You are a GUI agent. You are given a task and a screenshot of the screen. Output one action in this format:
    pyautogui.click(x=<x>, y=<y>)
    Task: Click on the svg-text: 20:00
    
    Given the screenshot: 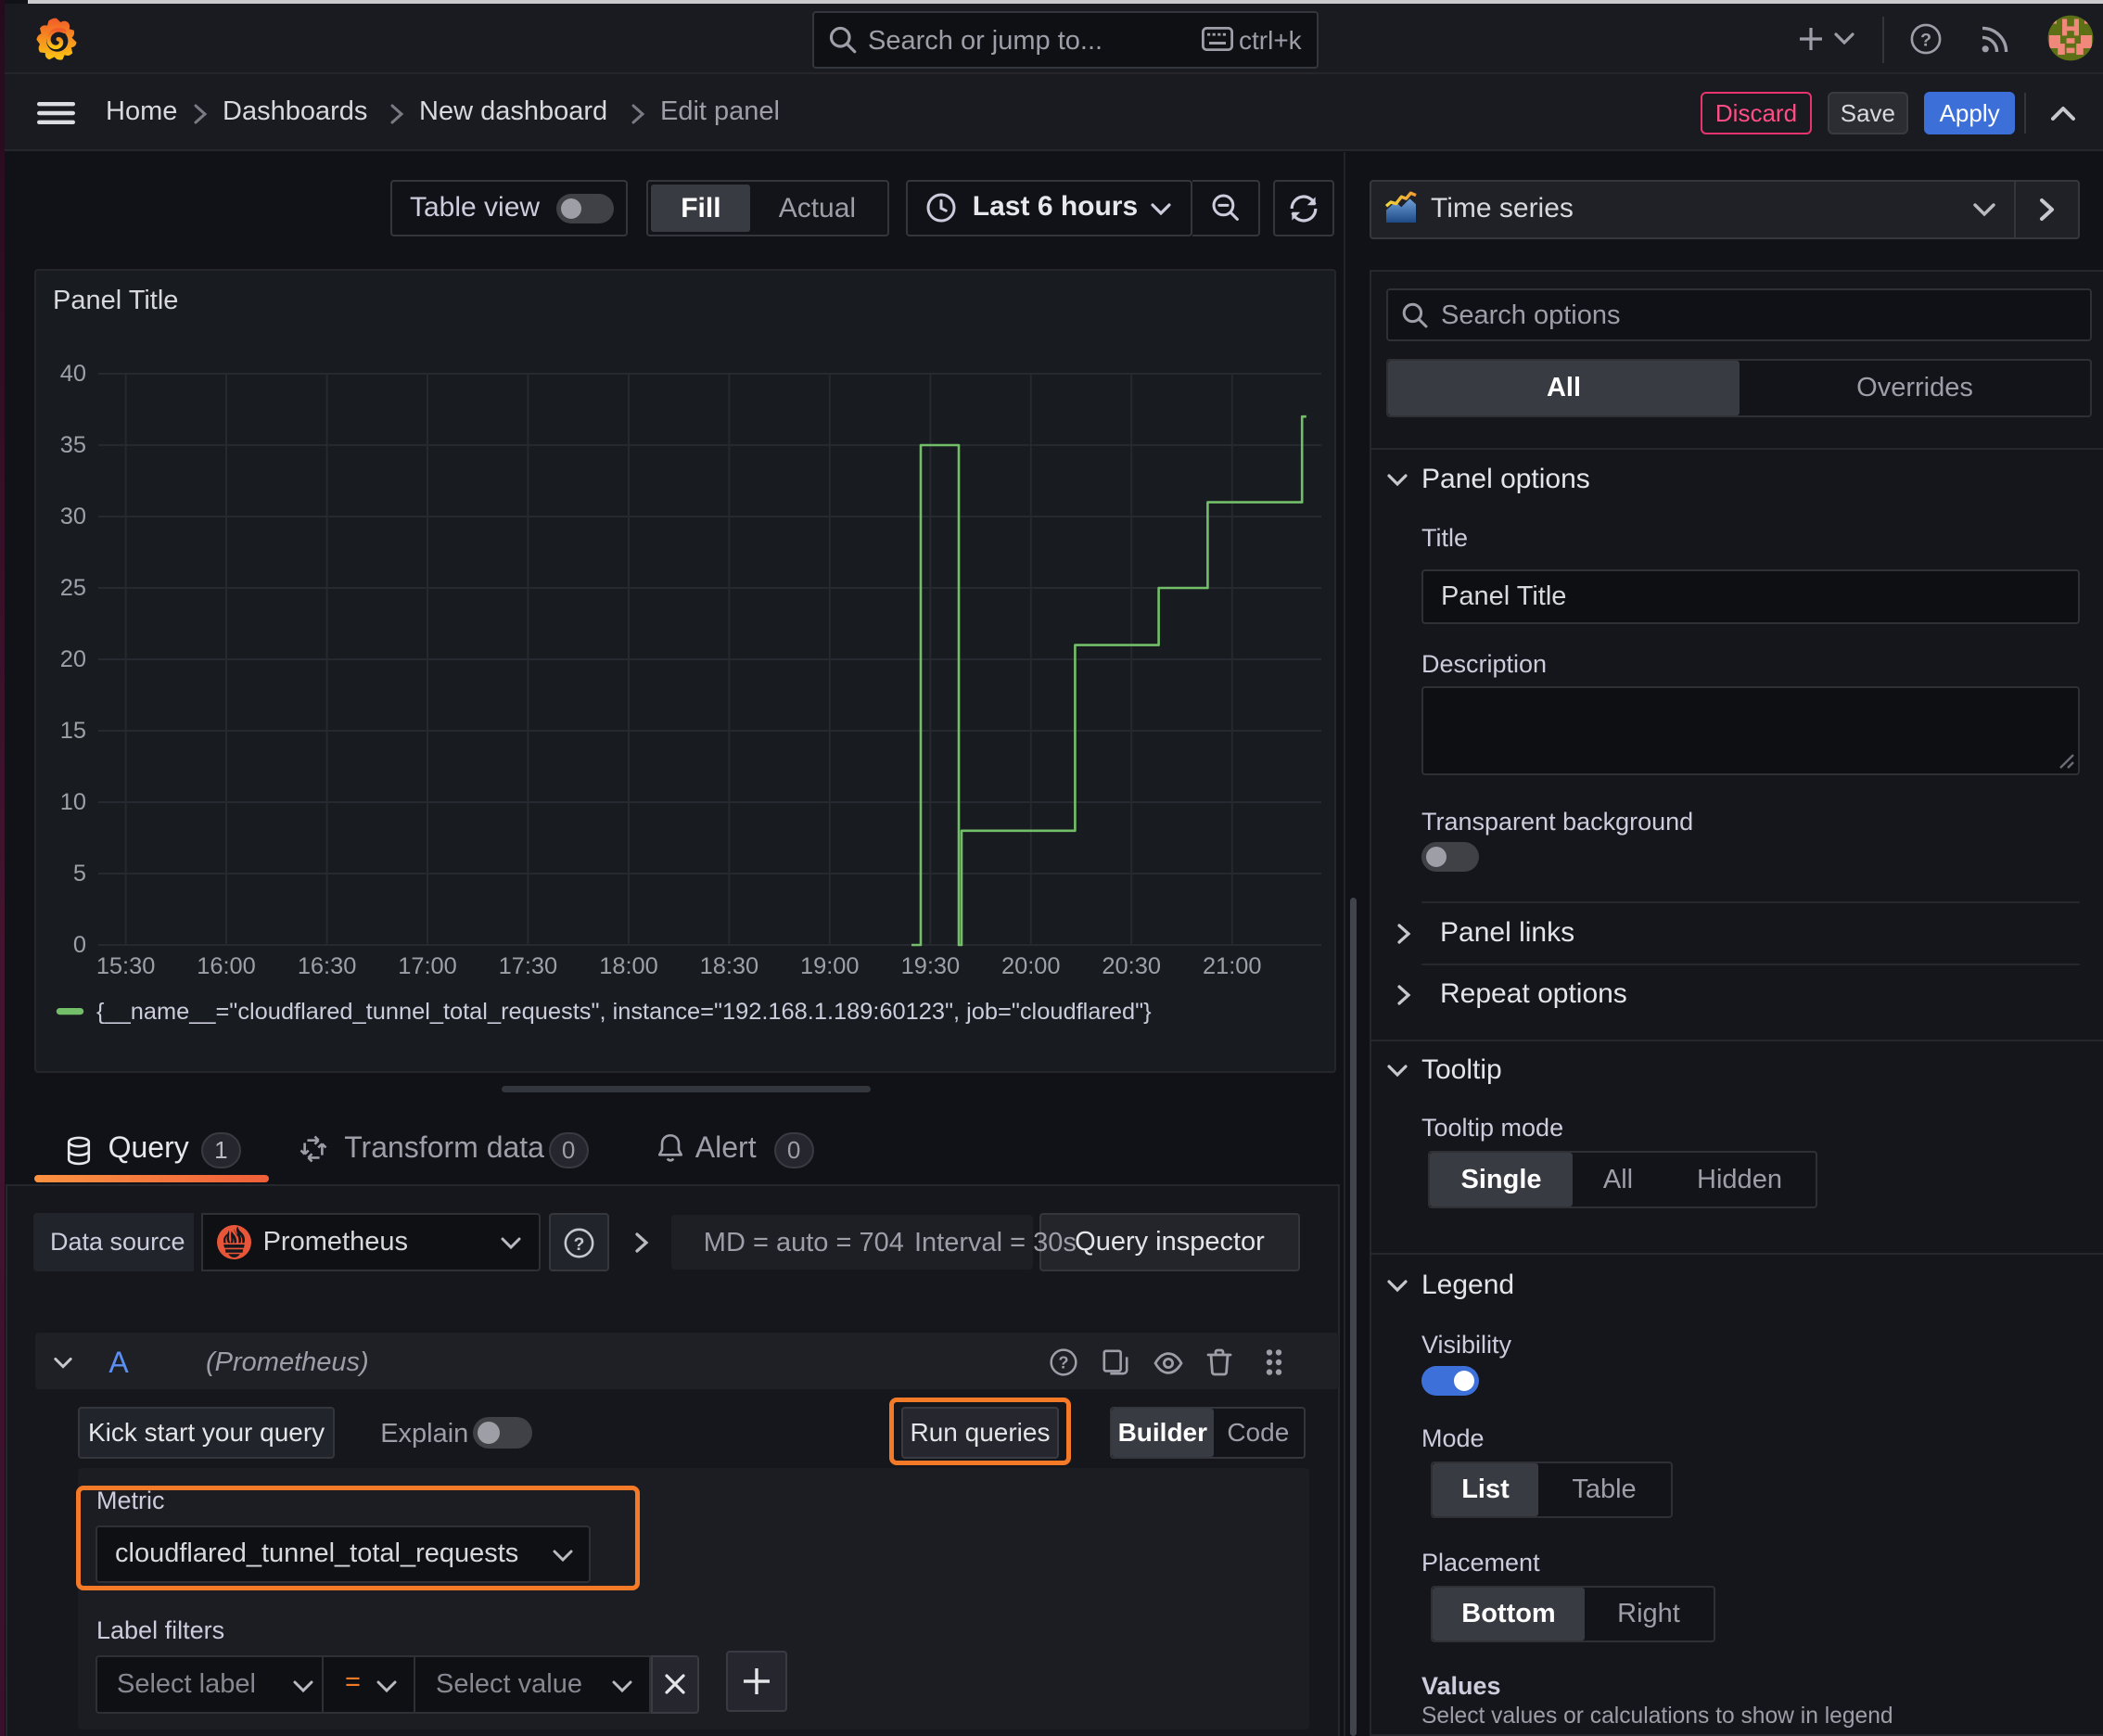 What is the action you would take?
    pyautogui.click(x=1031, y=966)
    